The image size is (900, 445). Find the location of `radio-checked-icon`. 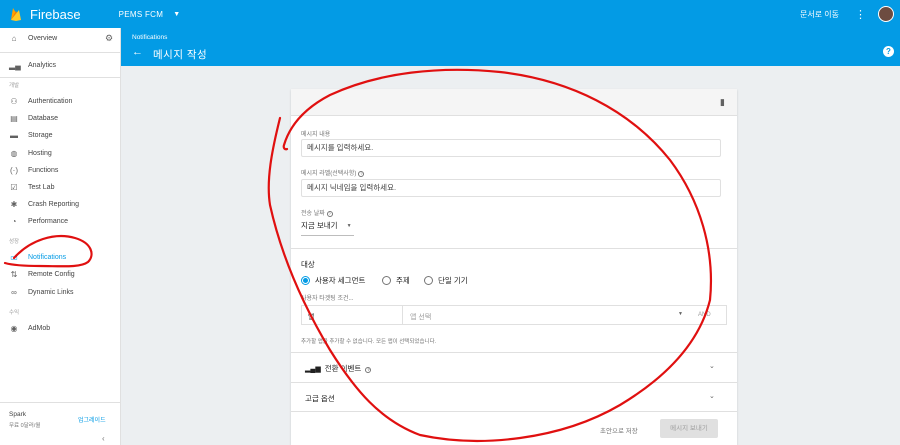

radio-checked-icon is located at coordinates (305, 280).